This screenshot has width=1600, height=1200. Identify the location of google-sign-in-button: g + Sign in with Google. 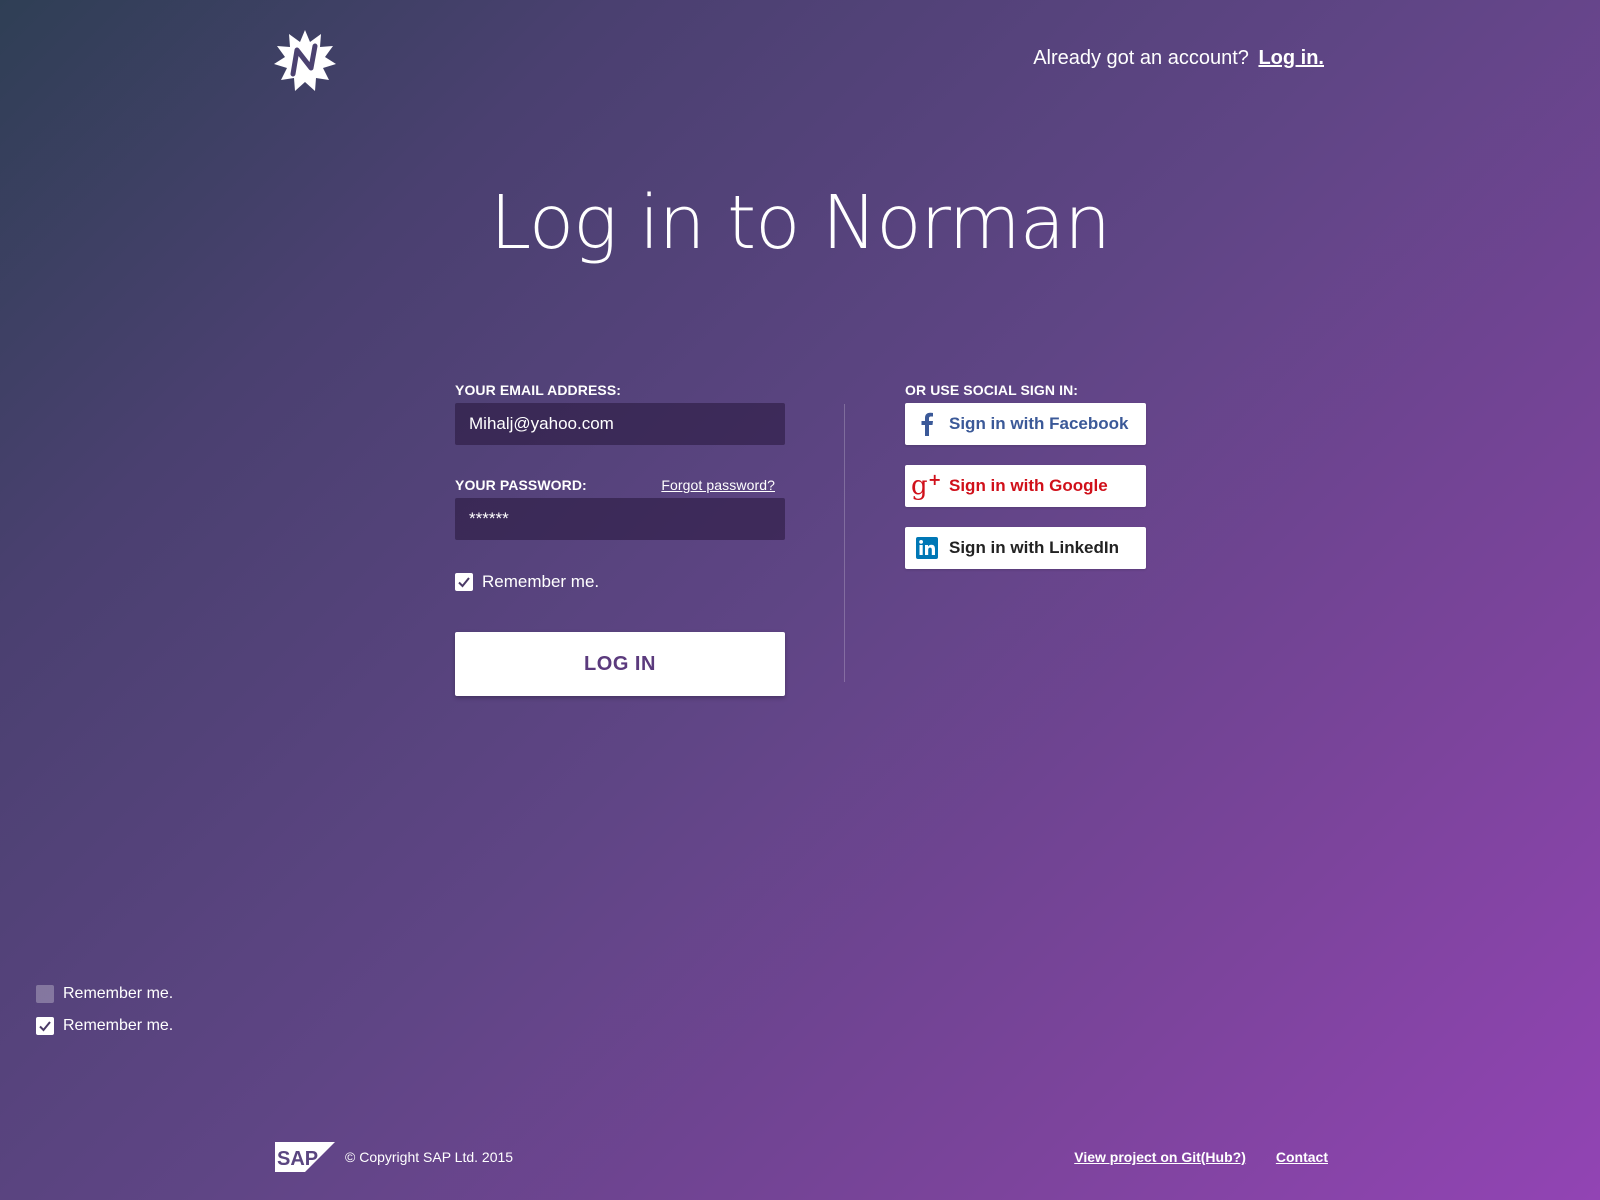
(1025, 486).